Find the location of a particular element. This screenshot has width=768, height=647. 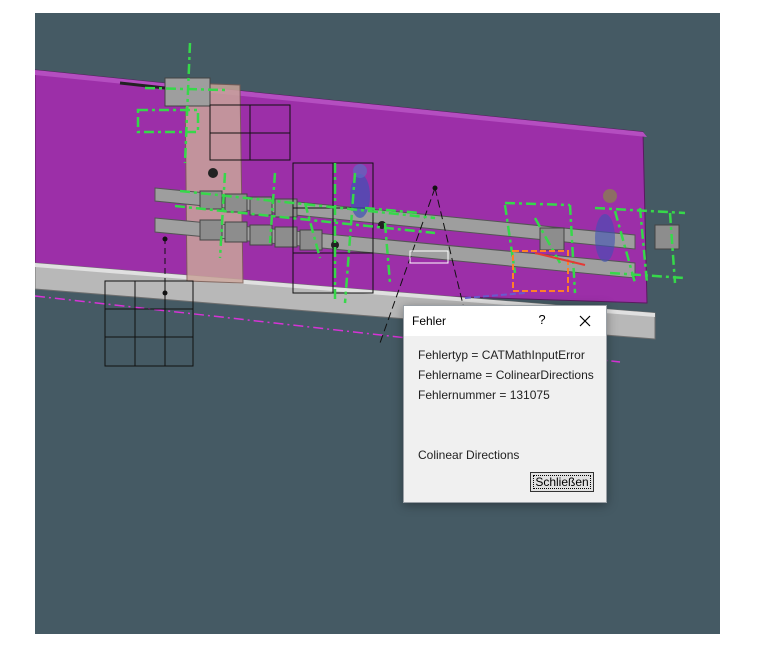

error-name-line: Fehlername = ColinearDirections is located at coordinates (506, 375).